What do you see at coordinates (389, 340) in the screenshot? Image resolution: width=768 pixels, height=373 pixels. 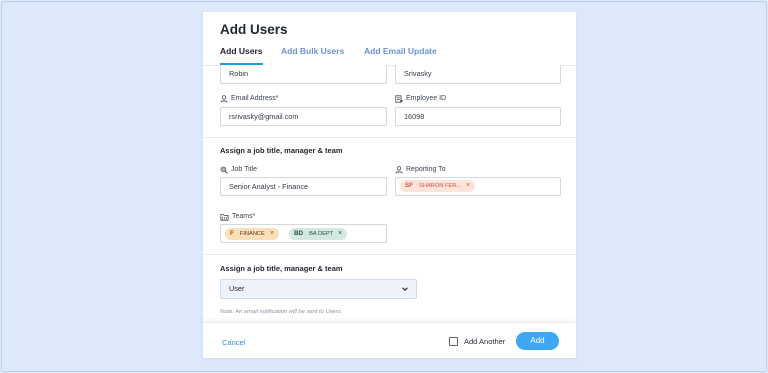 I see `modal-footer: Cancel Add Another Add` at bounding box center [389, 340].